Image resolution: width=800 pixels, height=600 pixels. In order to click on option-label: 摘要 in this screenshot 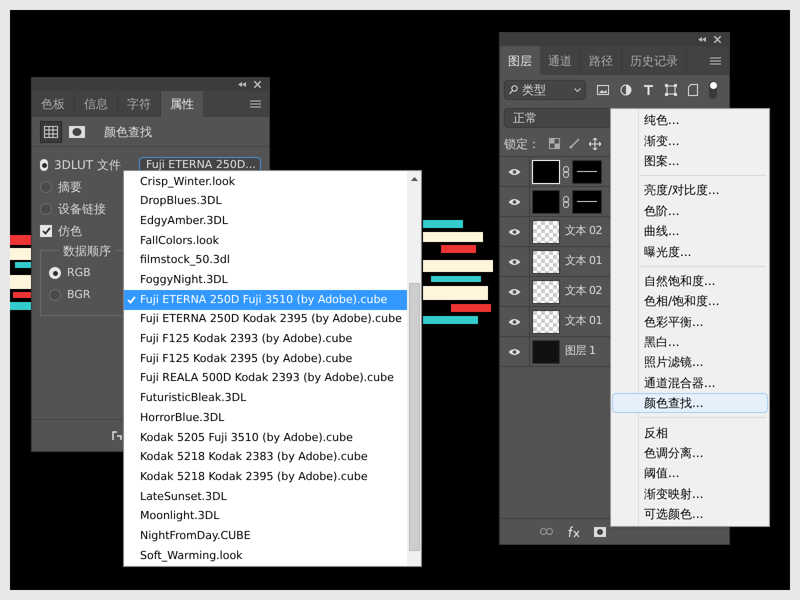, I will do `click(70, 187)`.